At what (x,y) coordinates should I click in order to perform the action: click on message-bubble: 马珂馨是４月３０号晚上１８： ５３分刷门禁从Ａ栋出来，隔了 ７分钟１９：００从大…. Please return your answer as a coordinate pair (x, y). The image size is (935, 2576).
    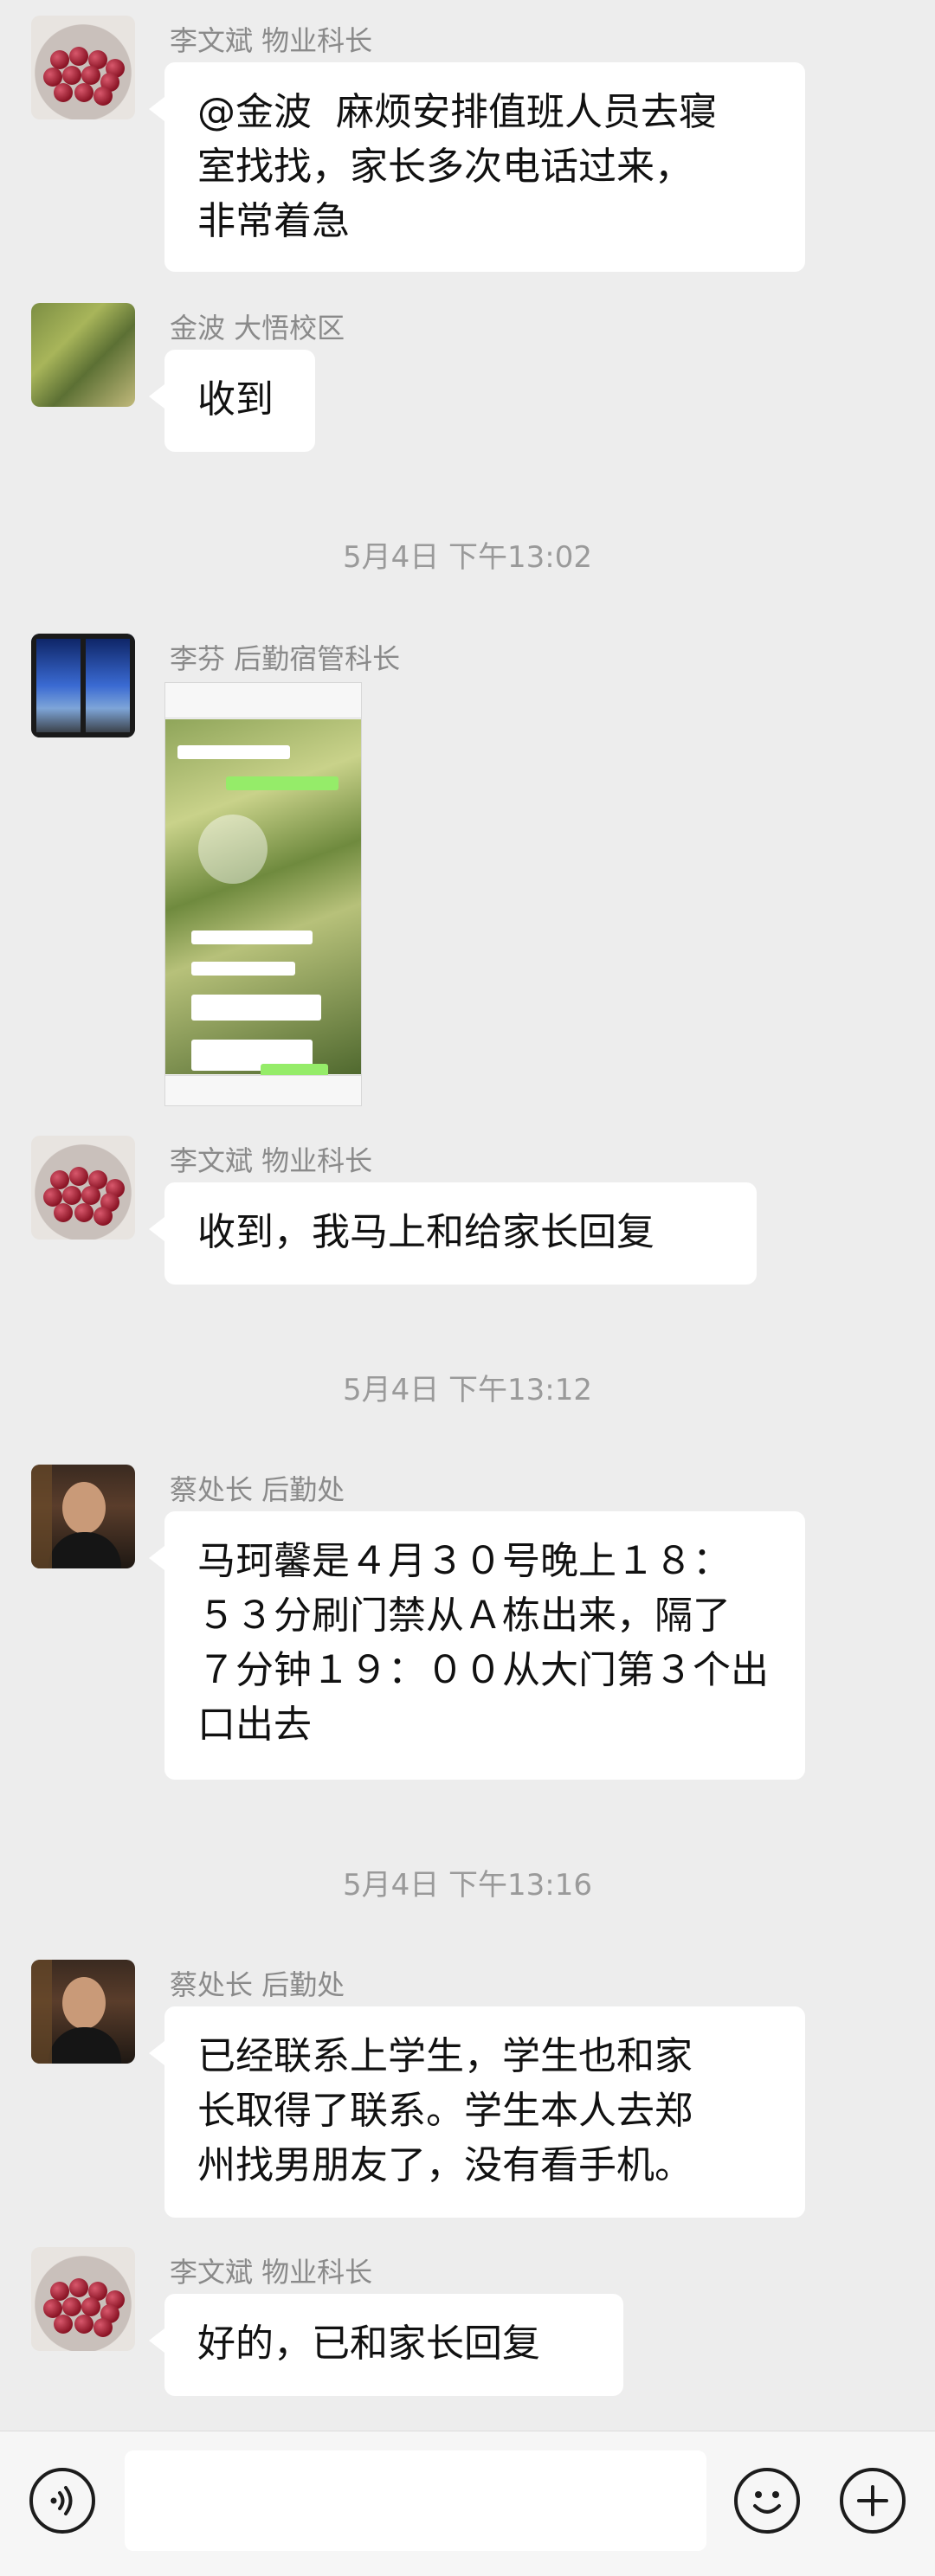
    Looking at the image, I should click on (477, 1645).